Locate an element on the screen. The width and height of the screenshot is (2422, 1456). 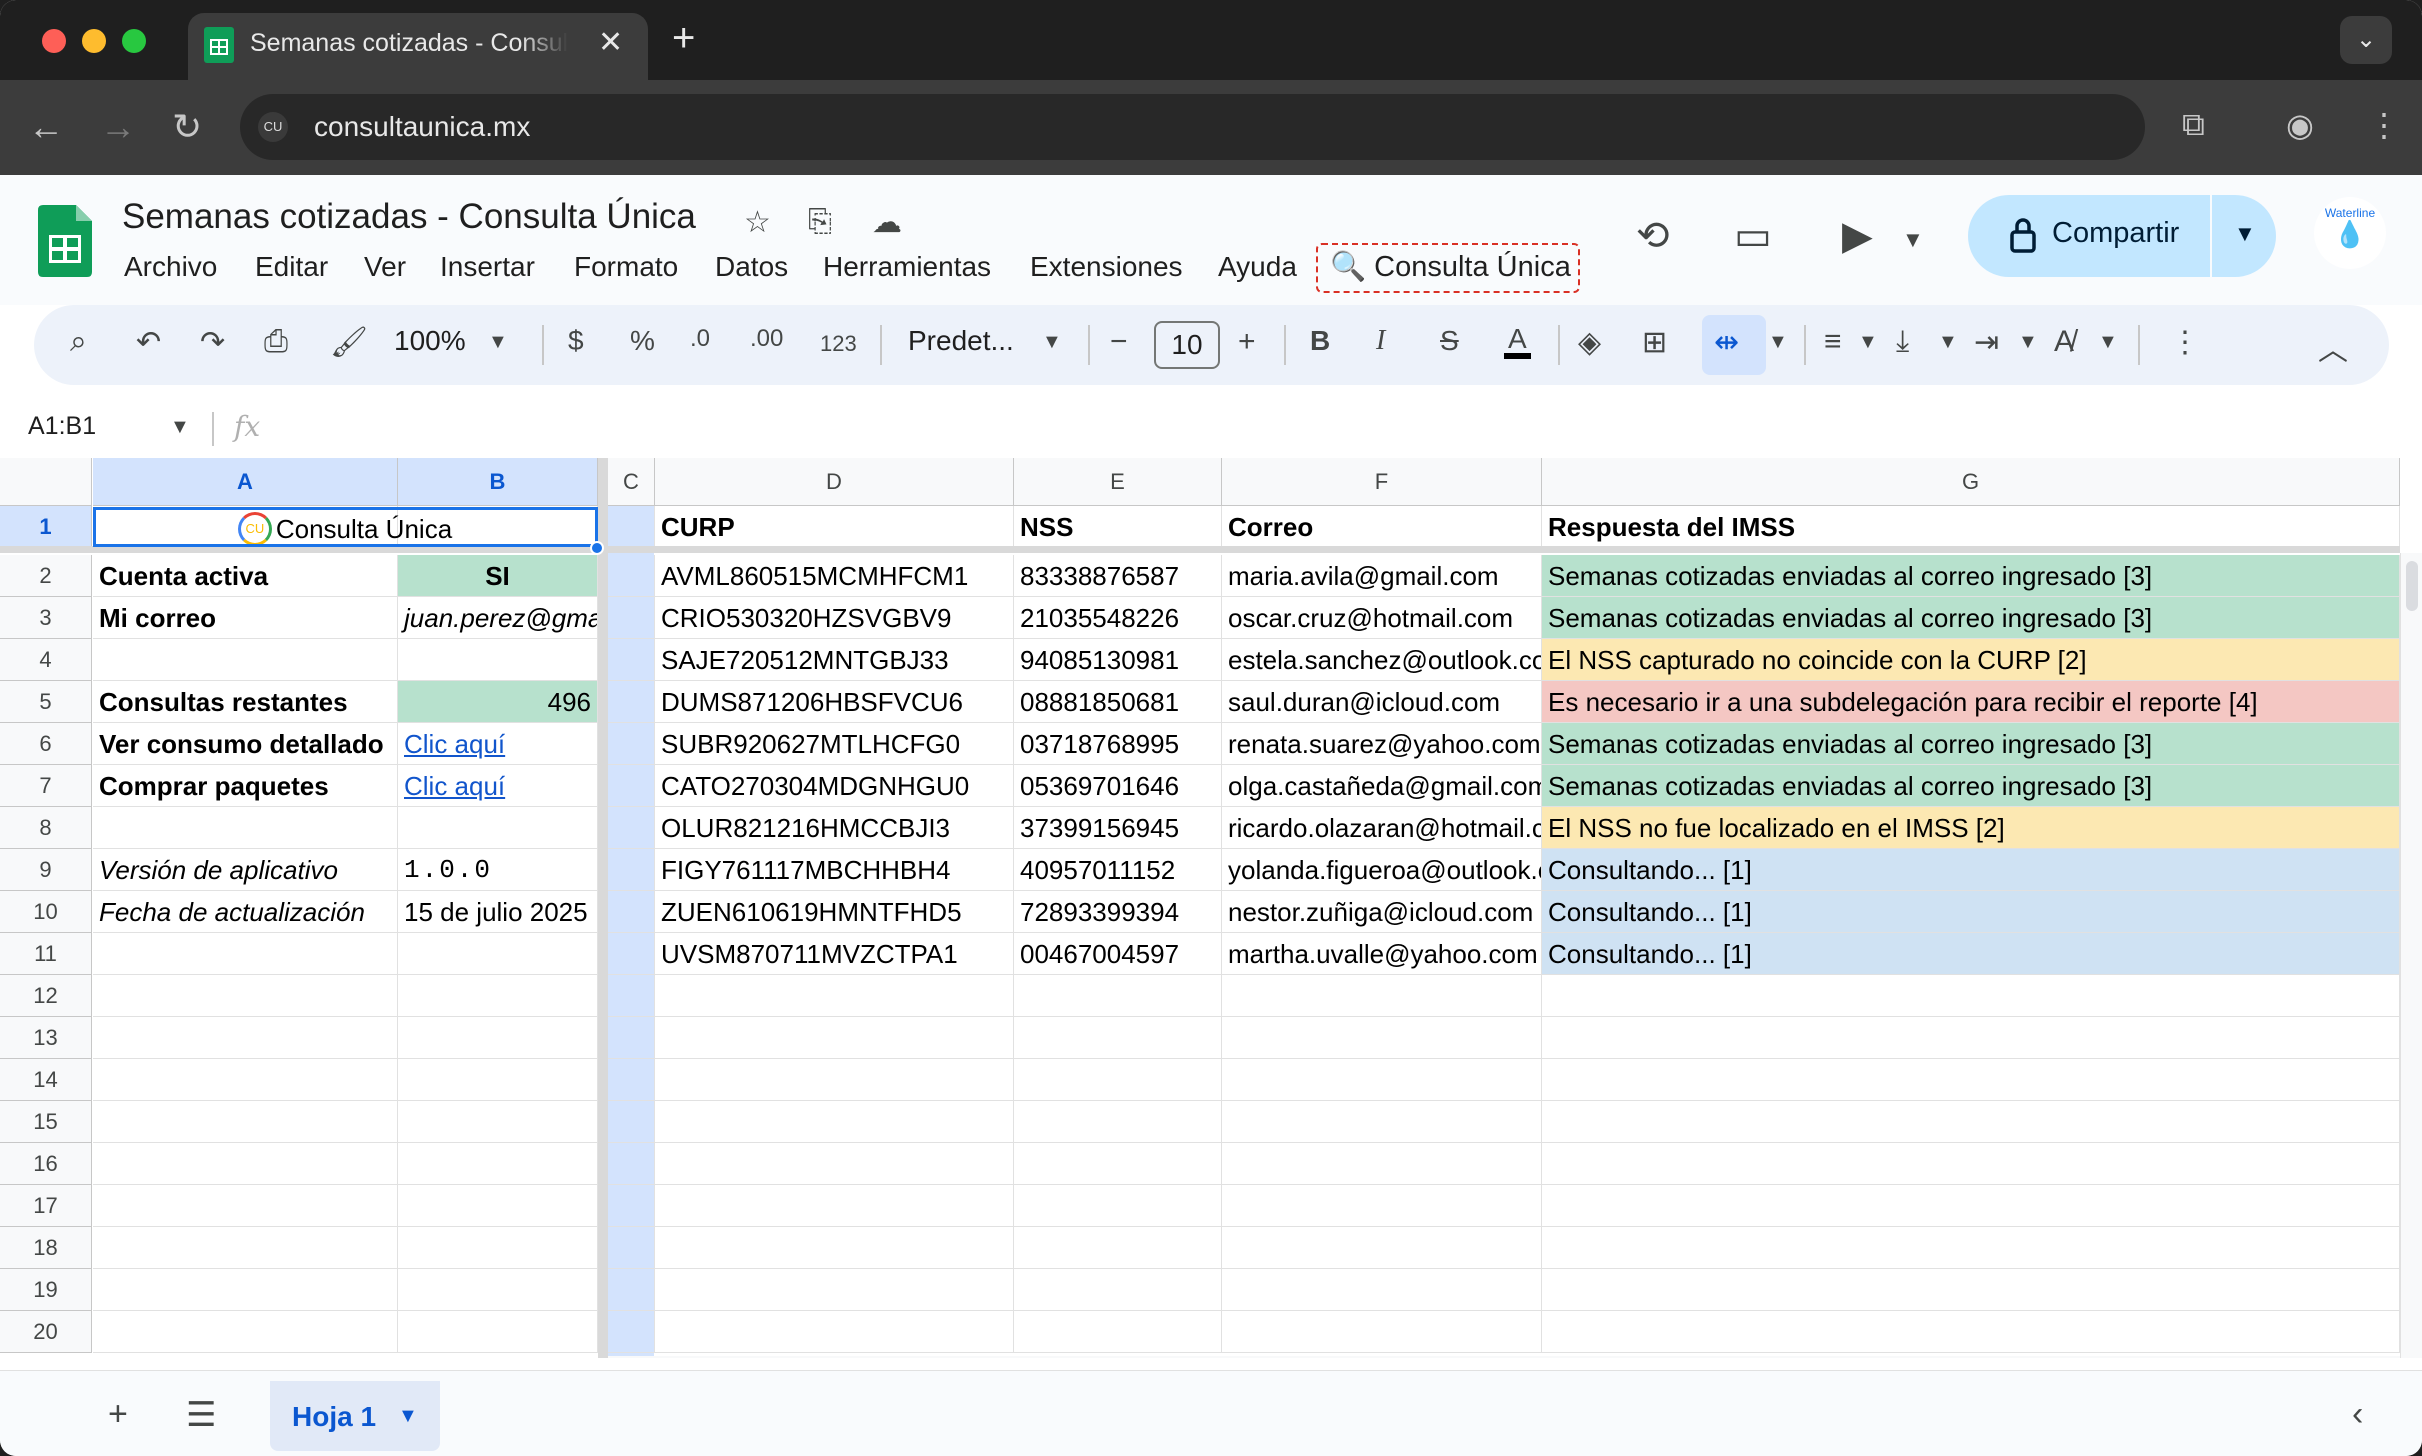
back-icon: ← is located at coordinates (46, 127).